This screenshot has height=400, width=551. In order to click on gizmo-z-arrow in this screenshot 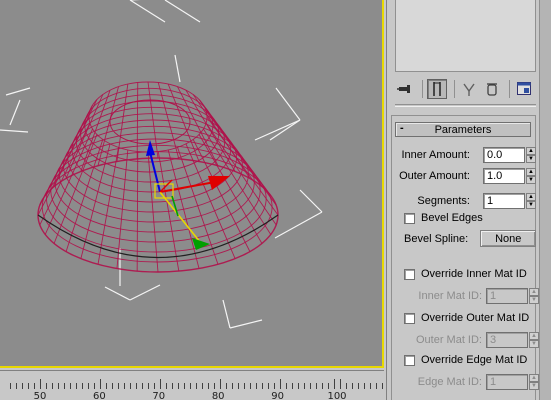, I will do `click(150, 148)`.